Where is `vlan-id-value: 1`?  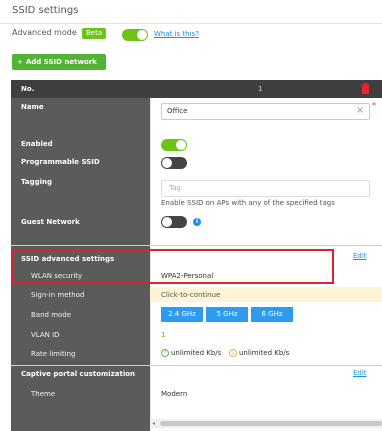
vlan-id-value: 1 is located at coordinates (163, 335).